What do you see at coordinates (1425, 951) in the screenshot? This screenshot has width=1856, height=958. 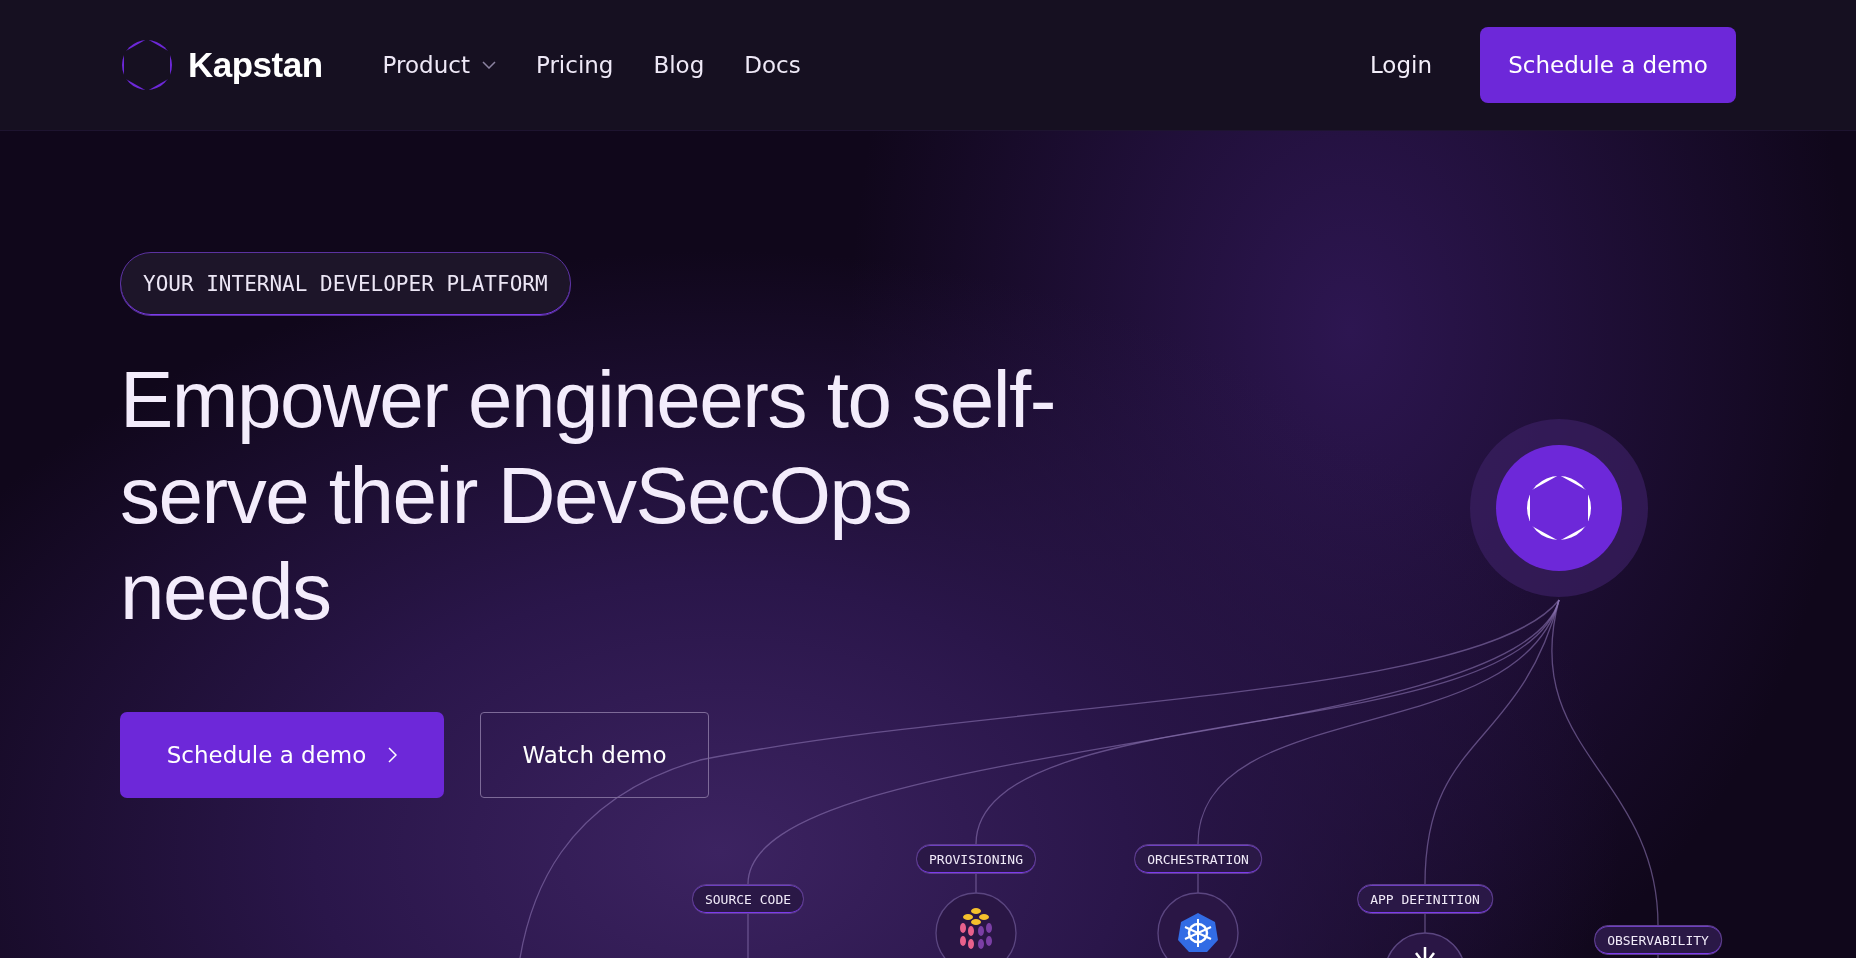 I see `sparkle-icon` at bounding box center [1425, 951].